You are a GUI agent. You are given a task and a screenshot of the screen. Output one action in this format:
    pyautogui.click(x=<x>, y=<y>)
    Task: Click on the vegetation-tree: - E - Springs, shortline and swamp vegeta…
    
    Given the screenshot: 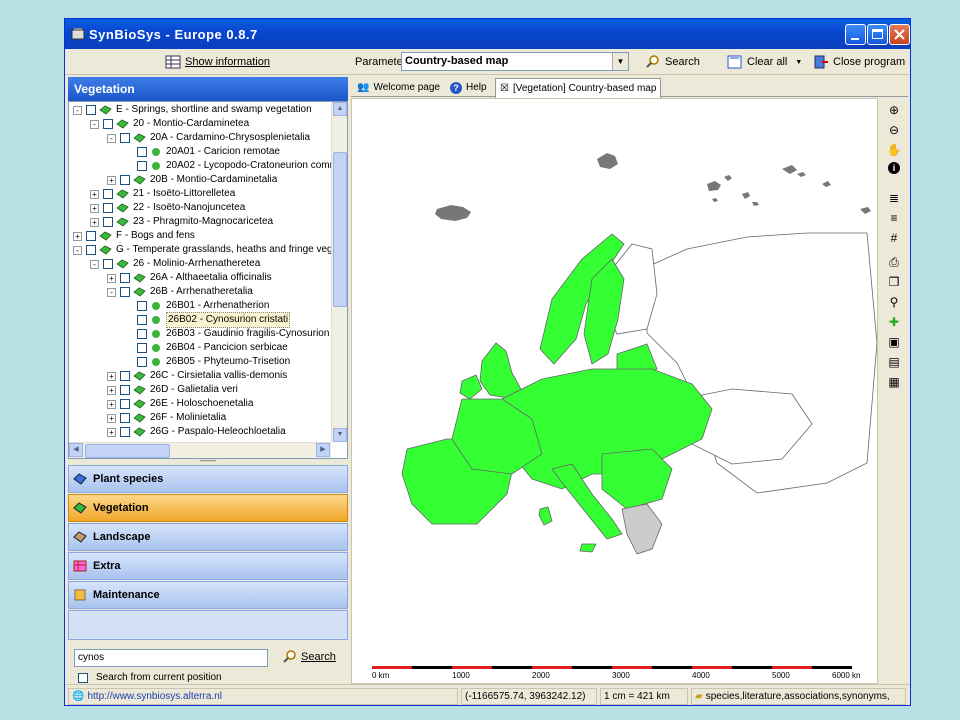 What is the action you would take?
    pyautogui.click(x=208, y=280)
    